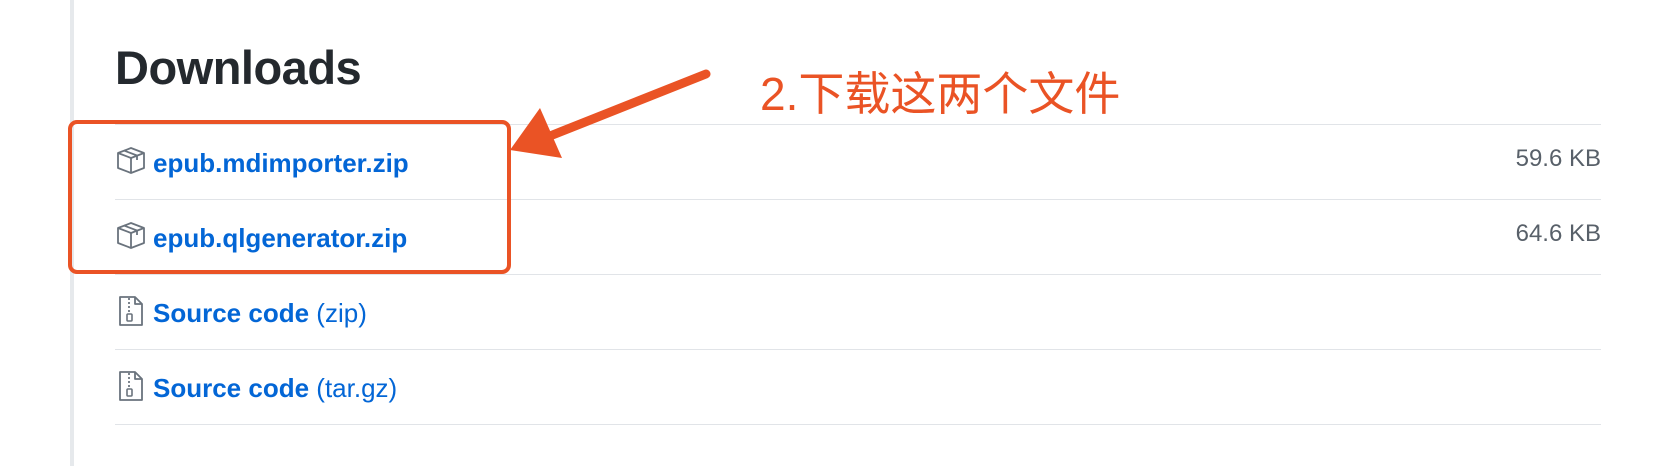 This screenshot has width=1664, height=466. Describe the element at coordinates (858, 312) in the screenshot. I see `download-row-source-zip: Source code (zip)` at that location.